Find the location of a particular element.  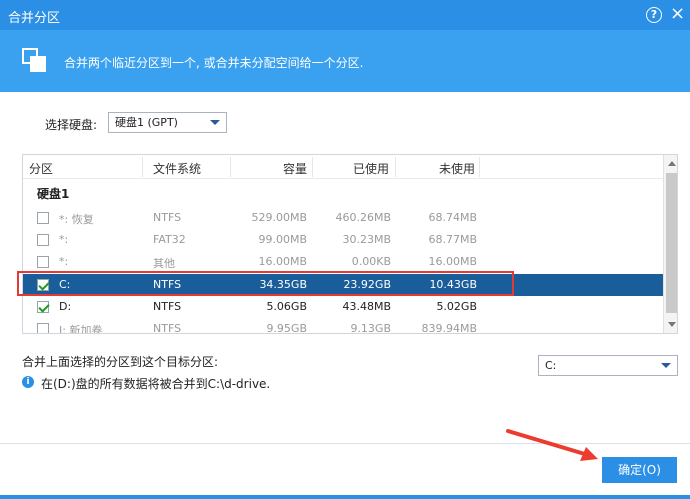

ok-button: 确定(O) is located at coordinates (639, 470).